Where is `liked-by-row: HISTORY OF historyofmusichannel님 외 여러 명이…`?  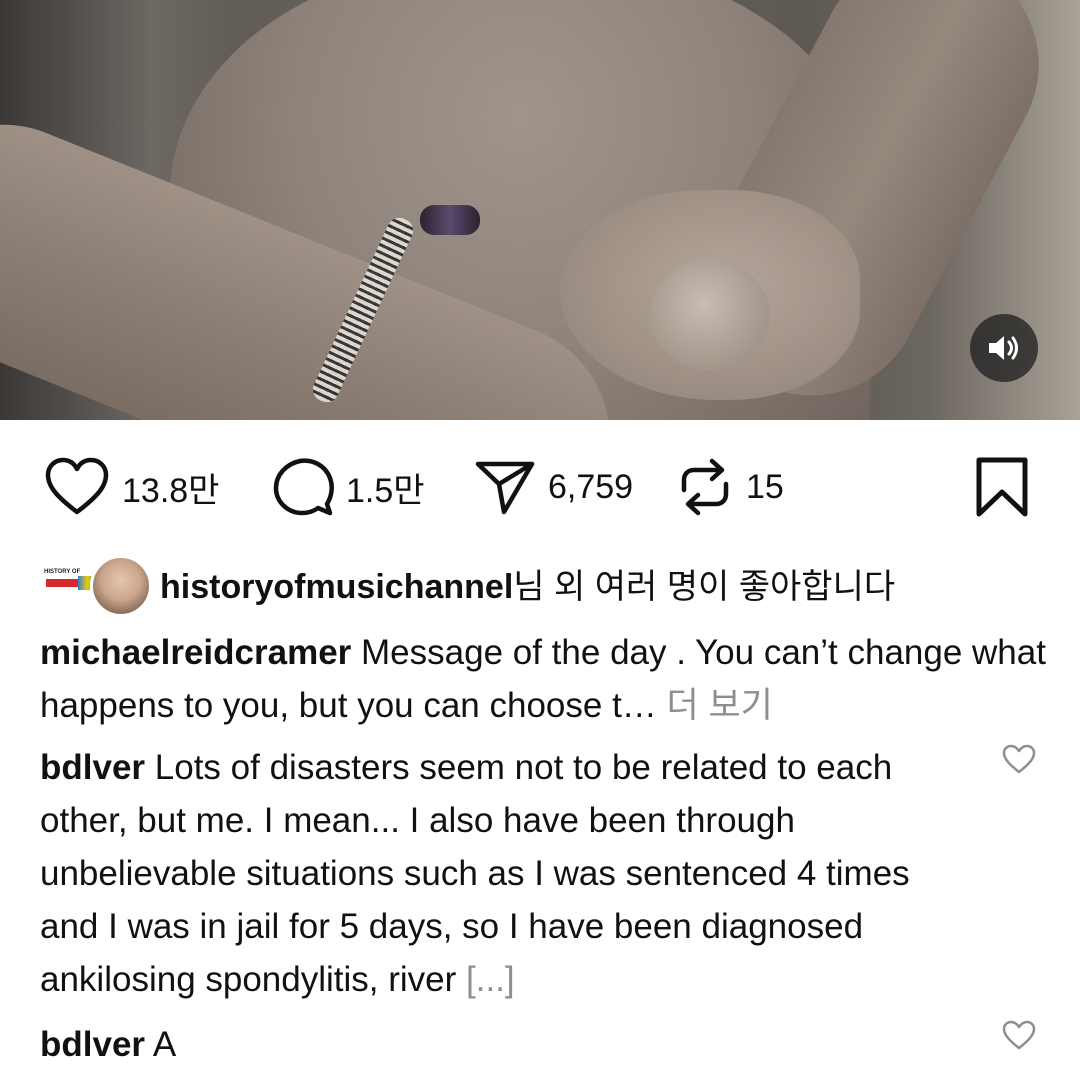 liked-by-row: HISTORY OF historyofmusichannel님 외 여러 명이… is located at coordinates (467, 583).